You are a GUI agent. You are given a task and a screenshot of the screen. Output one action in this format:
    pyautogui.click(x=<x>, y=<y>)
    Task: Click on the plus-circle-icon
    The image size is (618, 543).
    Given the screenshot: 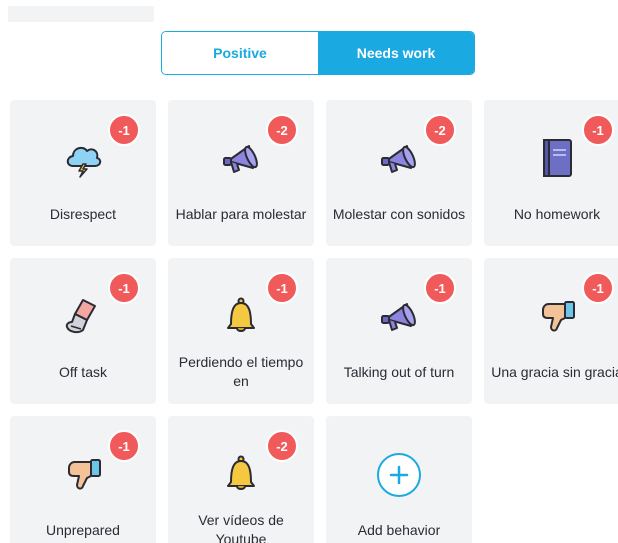 What is the action you would take?
    pyautogui.click(x=399, y=475)
    